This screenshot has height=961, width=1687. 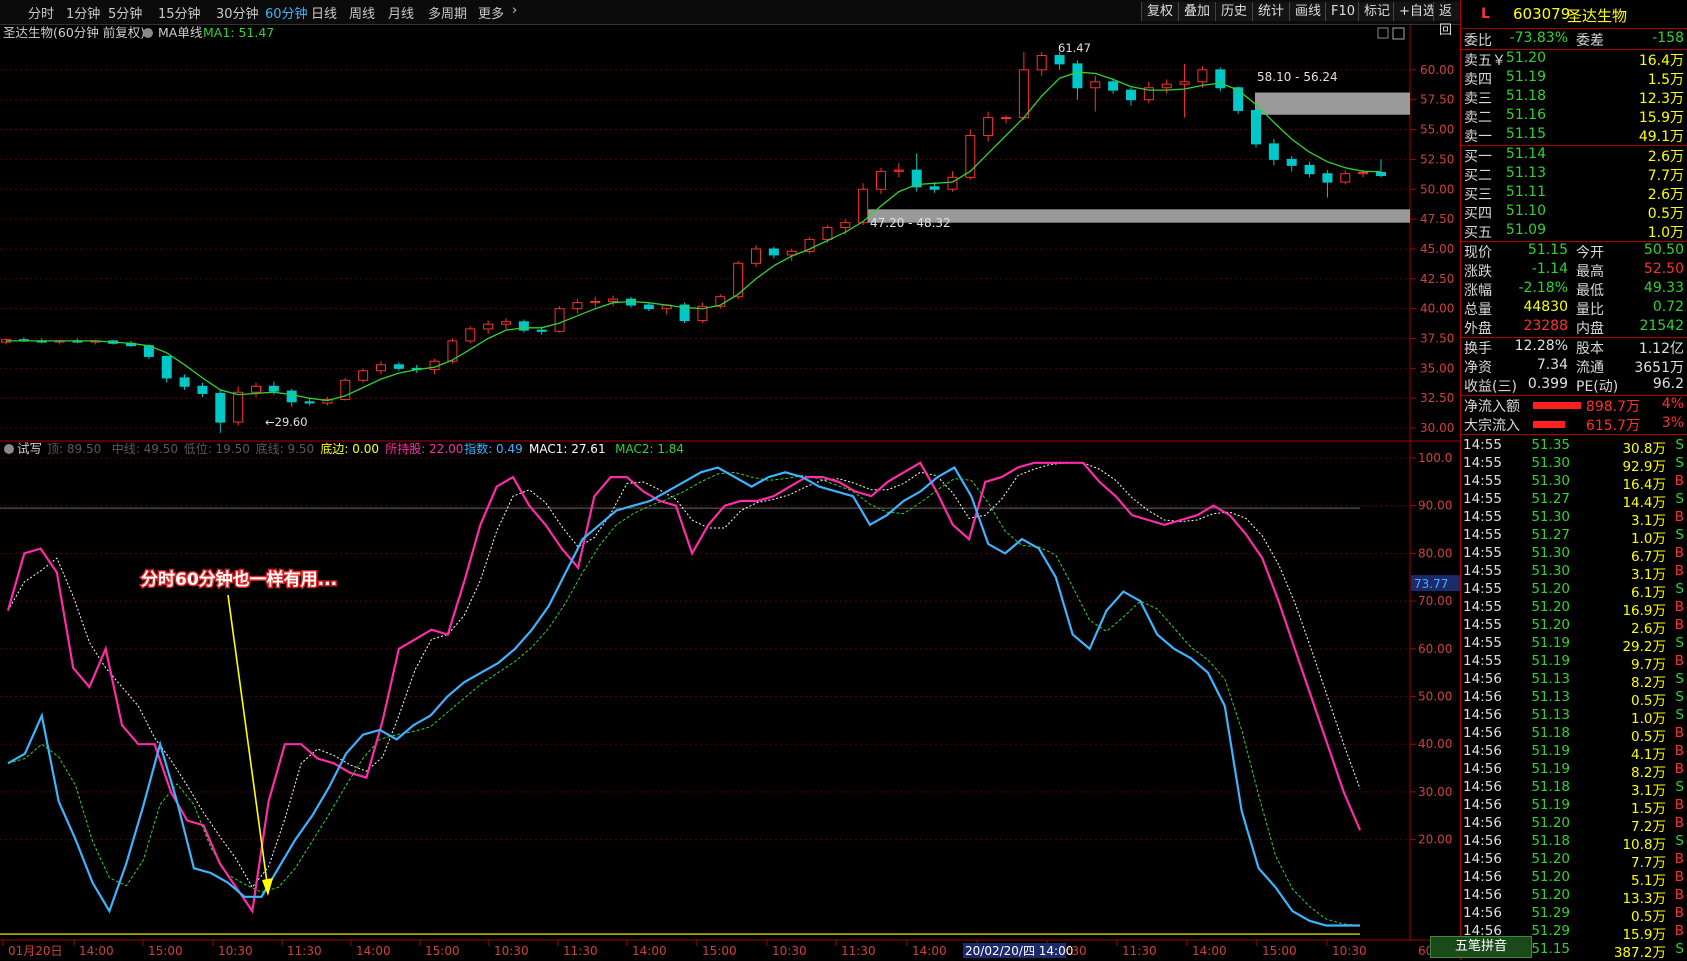 I want to click on period-tab-7: 周线, so click(x=362, y=12).